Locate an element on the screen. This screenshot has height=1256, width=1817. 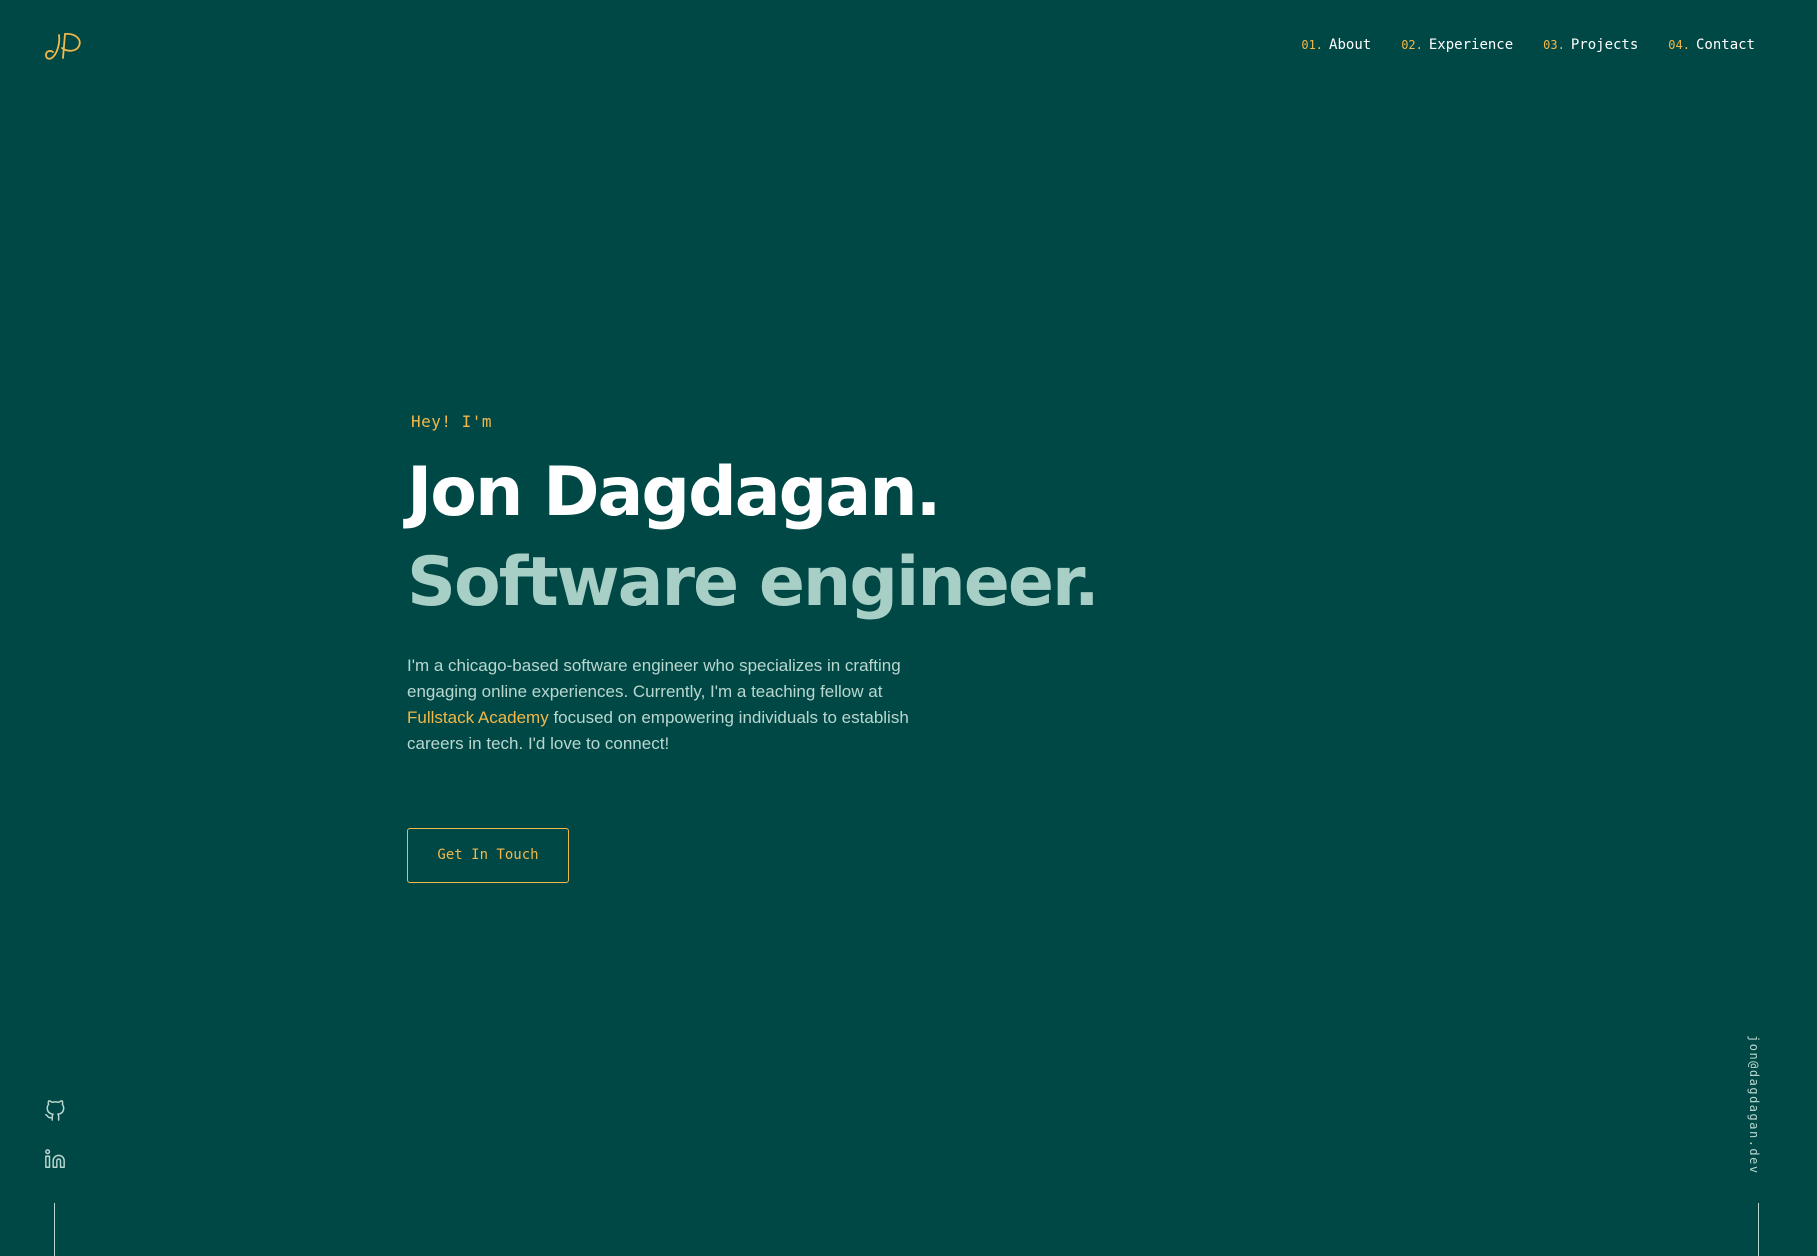
left-rail-line is located at coordinates (54, 1229).